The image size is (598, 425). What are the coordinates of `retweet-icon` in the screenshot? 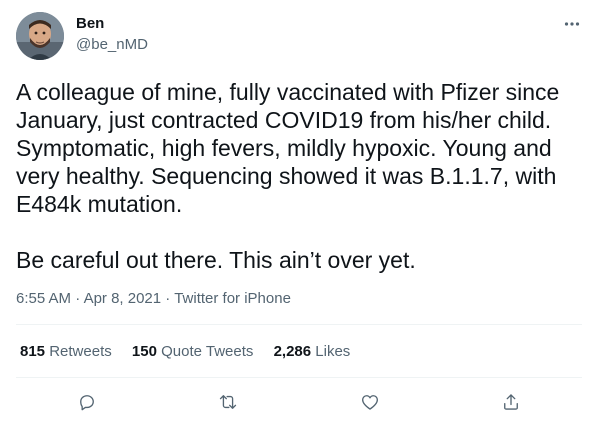 It's located at (228, 402).